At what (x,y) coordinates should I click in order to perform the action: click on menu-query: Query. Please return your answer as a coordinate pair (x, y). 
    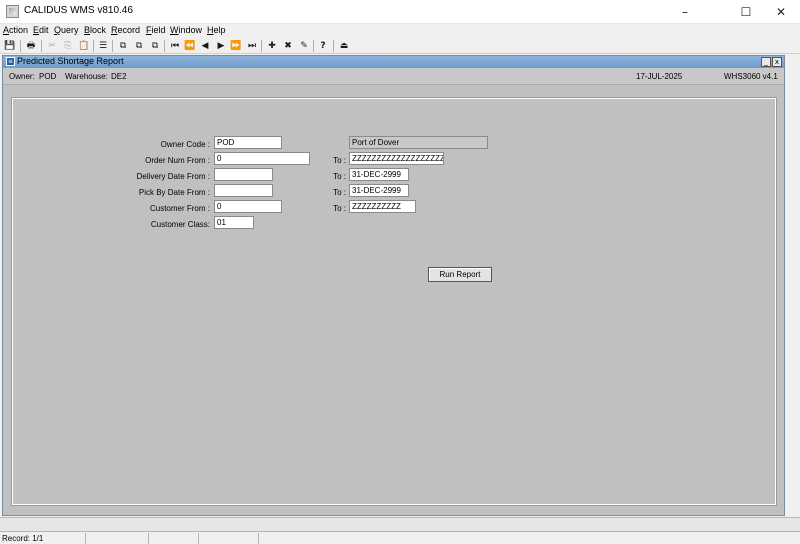
    Looking at the image, I should click on (66, 30).